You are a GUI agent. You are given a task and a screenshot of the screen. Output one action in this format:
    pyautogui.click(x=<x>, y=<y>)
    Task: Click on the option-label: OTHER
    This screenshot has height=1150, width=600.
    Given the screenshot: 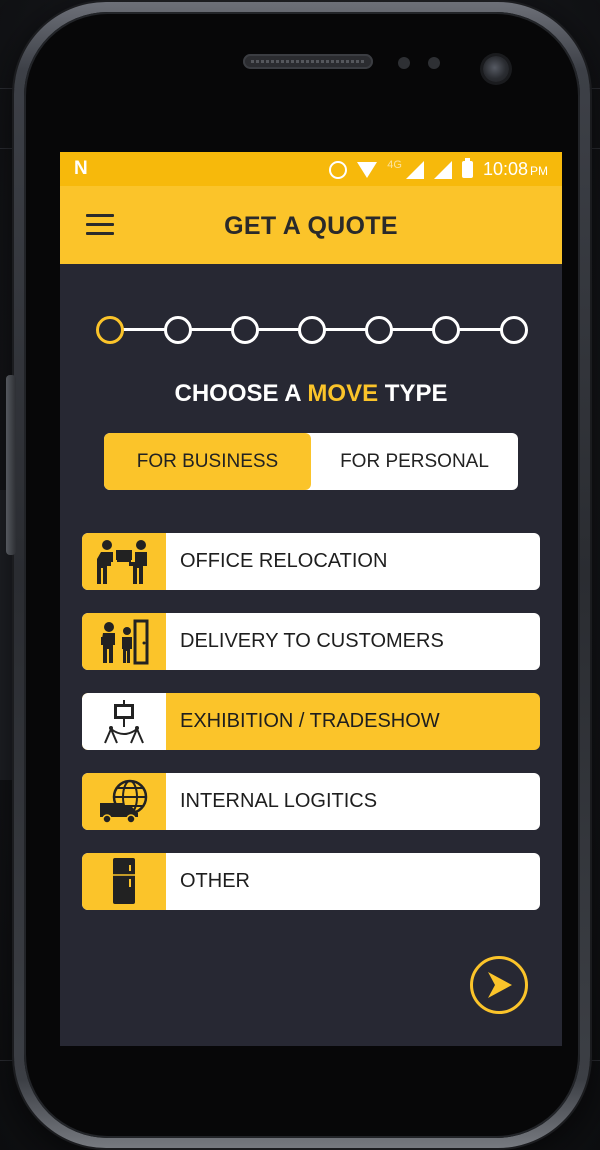 What is the action you would take?
    pyautogui.click(x=215, y=881)
    